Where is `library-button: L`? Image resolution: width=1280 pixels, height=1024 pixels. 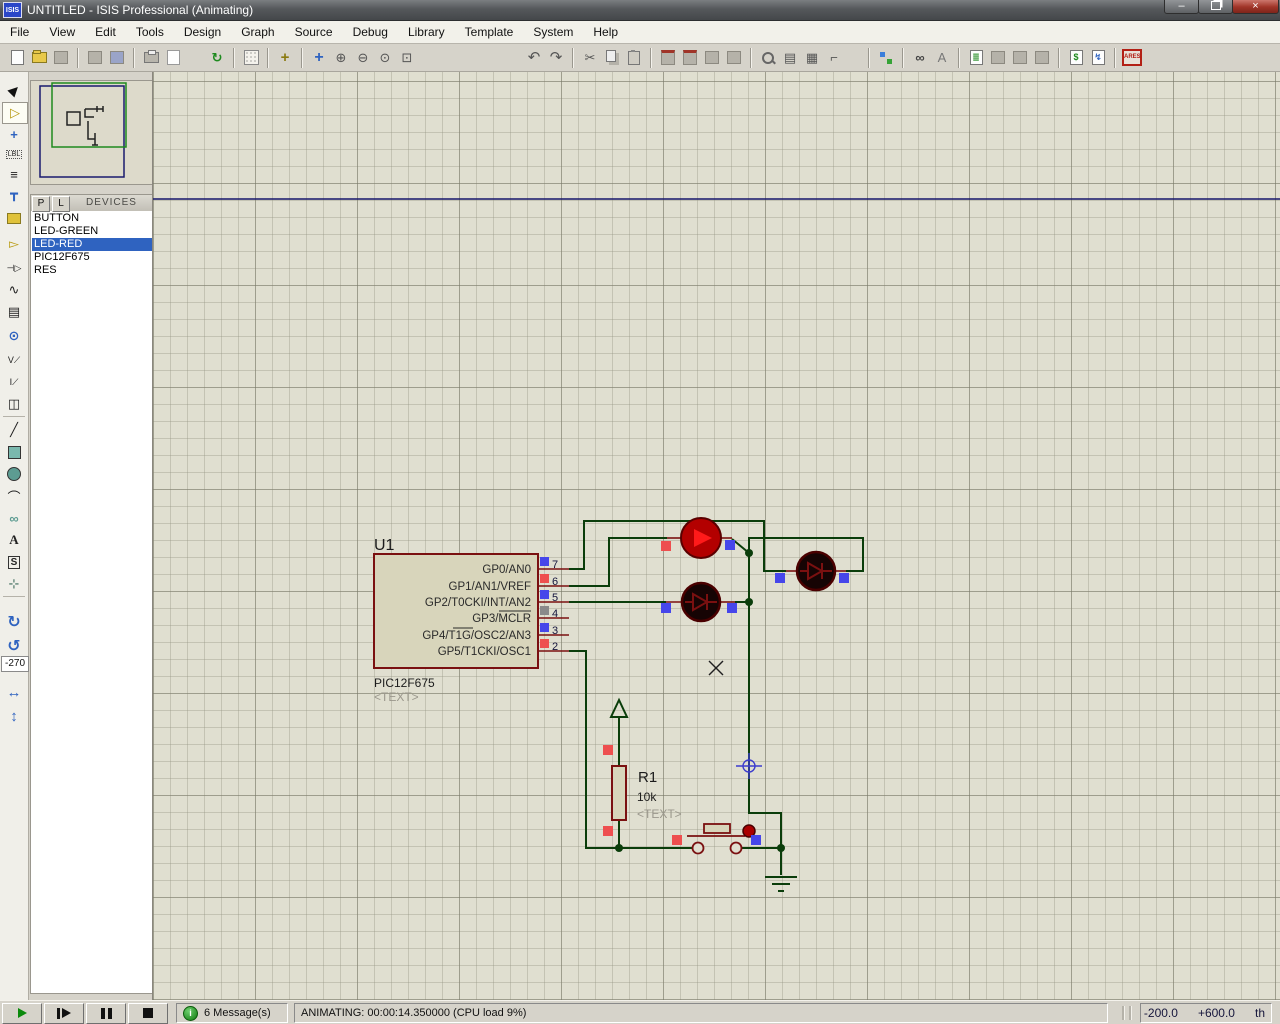 library-button: L is located at coordinates (61, 204).